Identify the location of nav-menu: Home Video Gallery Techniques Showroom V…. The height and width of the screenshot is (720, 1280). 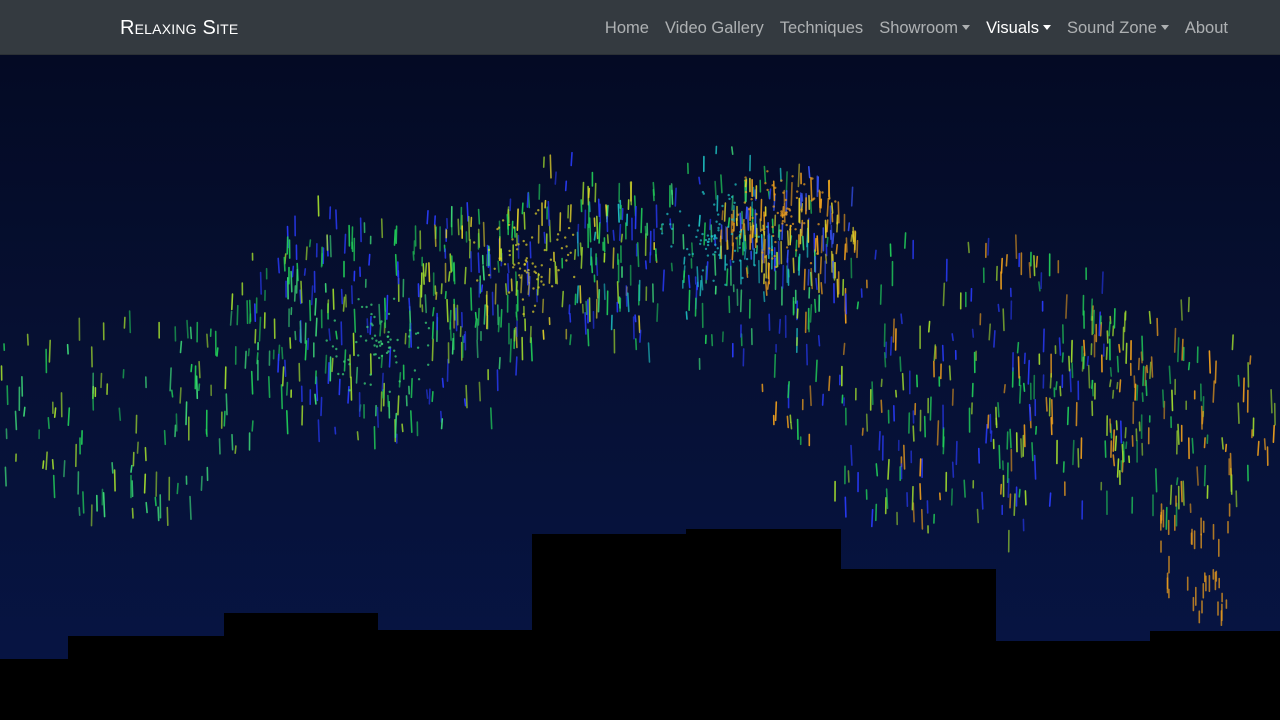
(916, 27).